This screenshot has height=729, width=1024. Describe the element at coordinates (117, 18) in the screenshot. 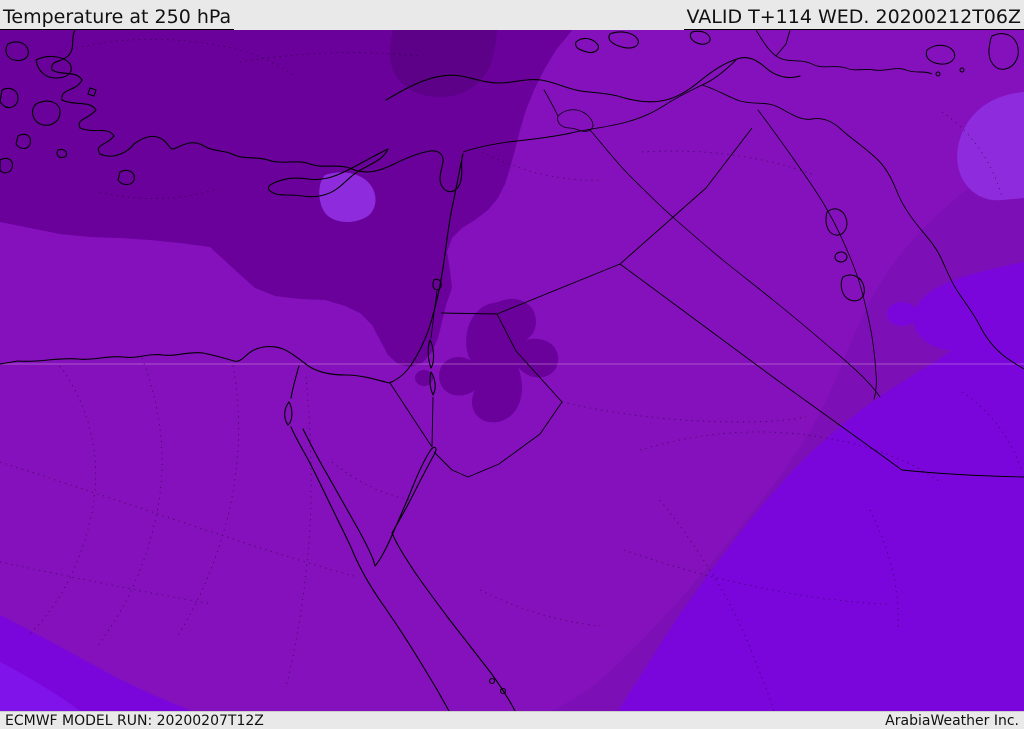

I see `page-title: Temperature at 250 hPa` at that location.